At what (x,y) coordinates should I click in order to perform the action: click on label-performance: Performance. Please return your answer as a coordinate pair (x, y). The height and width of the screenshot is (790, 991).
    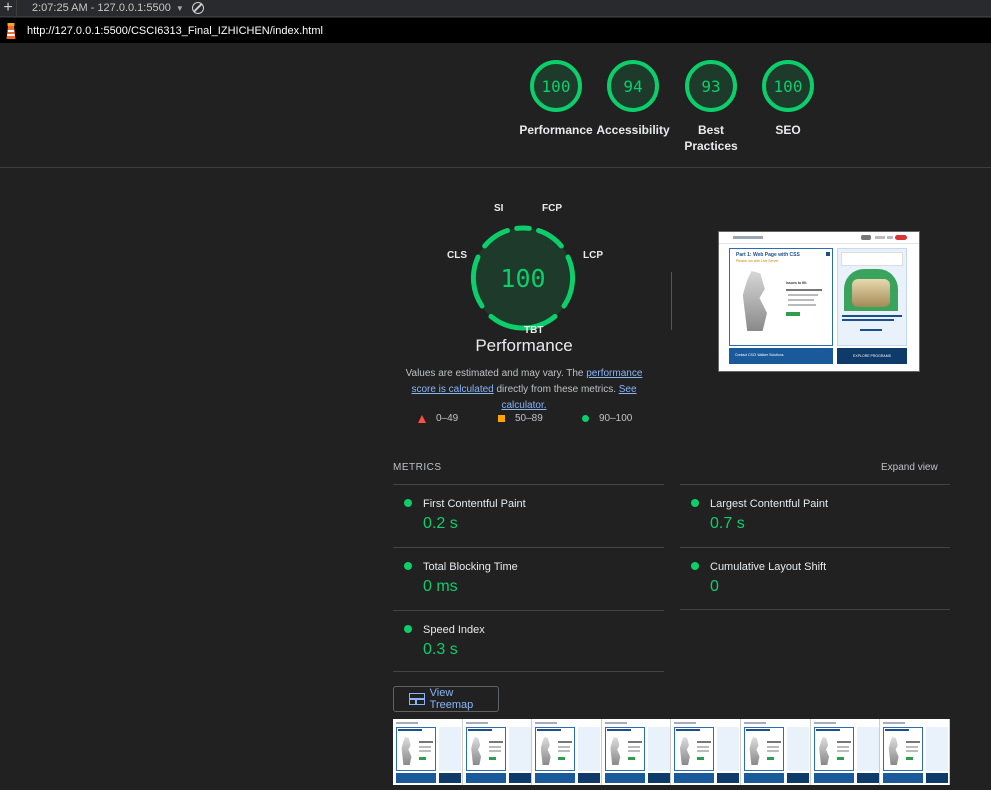
    Looking at the image, I should click on (556, 130).